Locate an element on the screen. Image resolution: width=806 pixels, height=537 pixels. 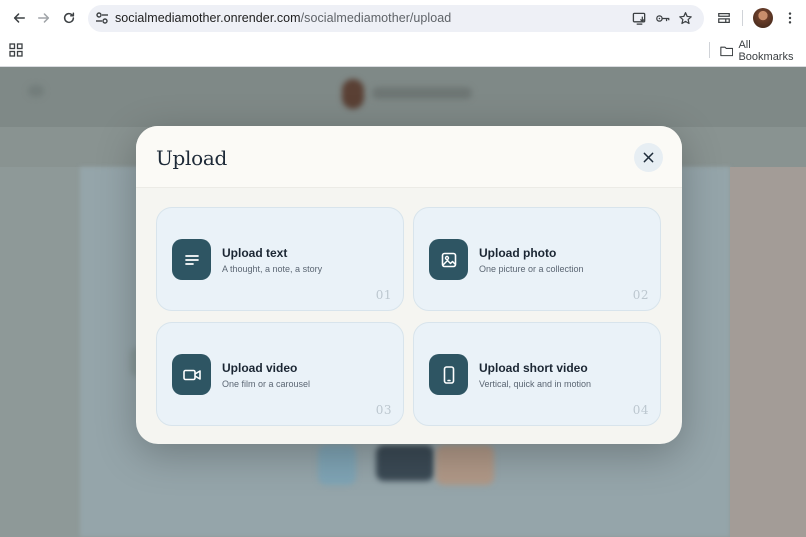
backdrop-right is located at coordinates (768, 352).